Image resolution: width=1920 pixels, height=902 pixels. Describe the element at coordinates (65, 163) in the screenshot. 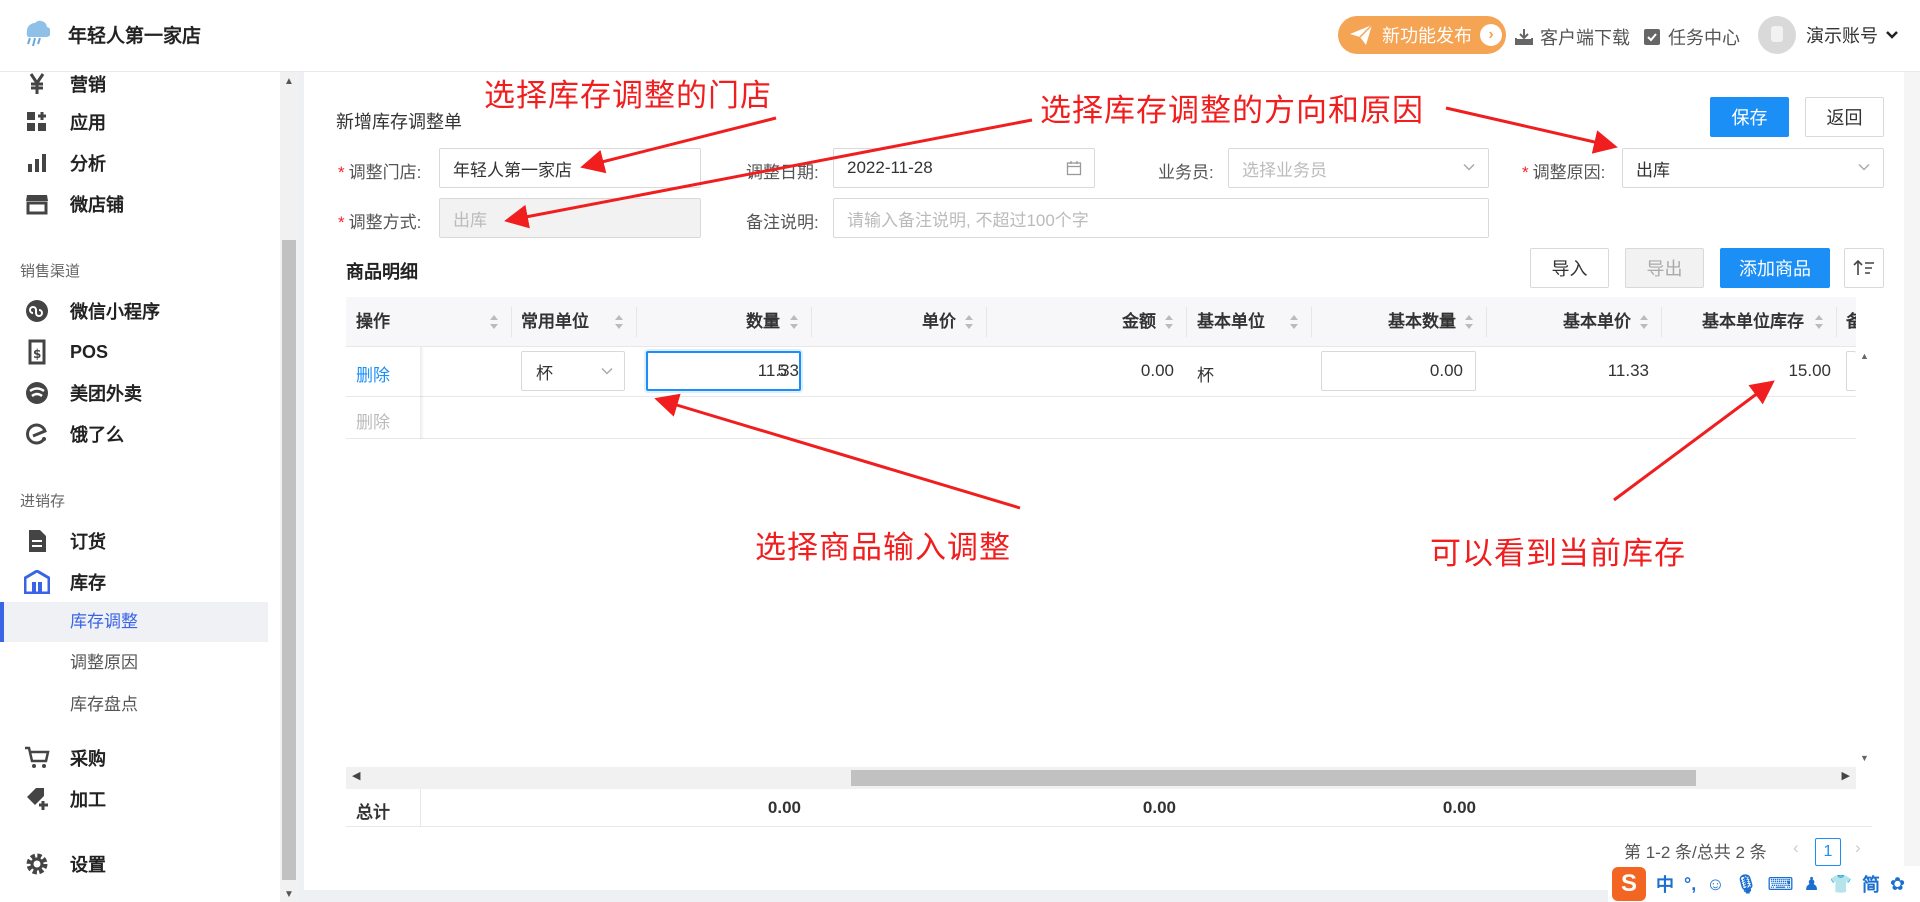

I see `sidebar-item-analysis: 分析` at that location.